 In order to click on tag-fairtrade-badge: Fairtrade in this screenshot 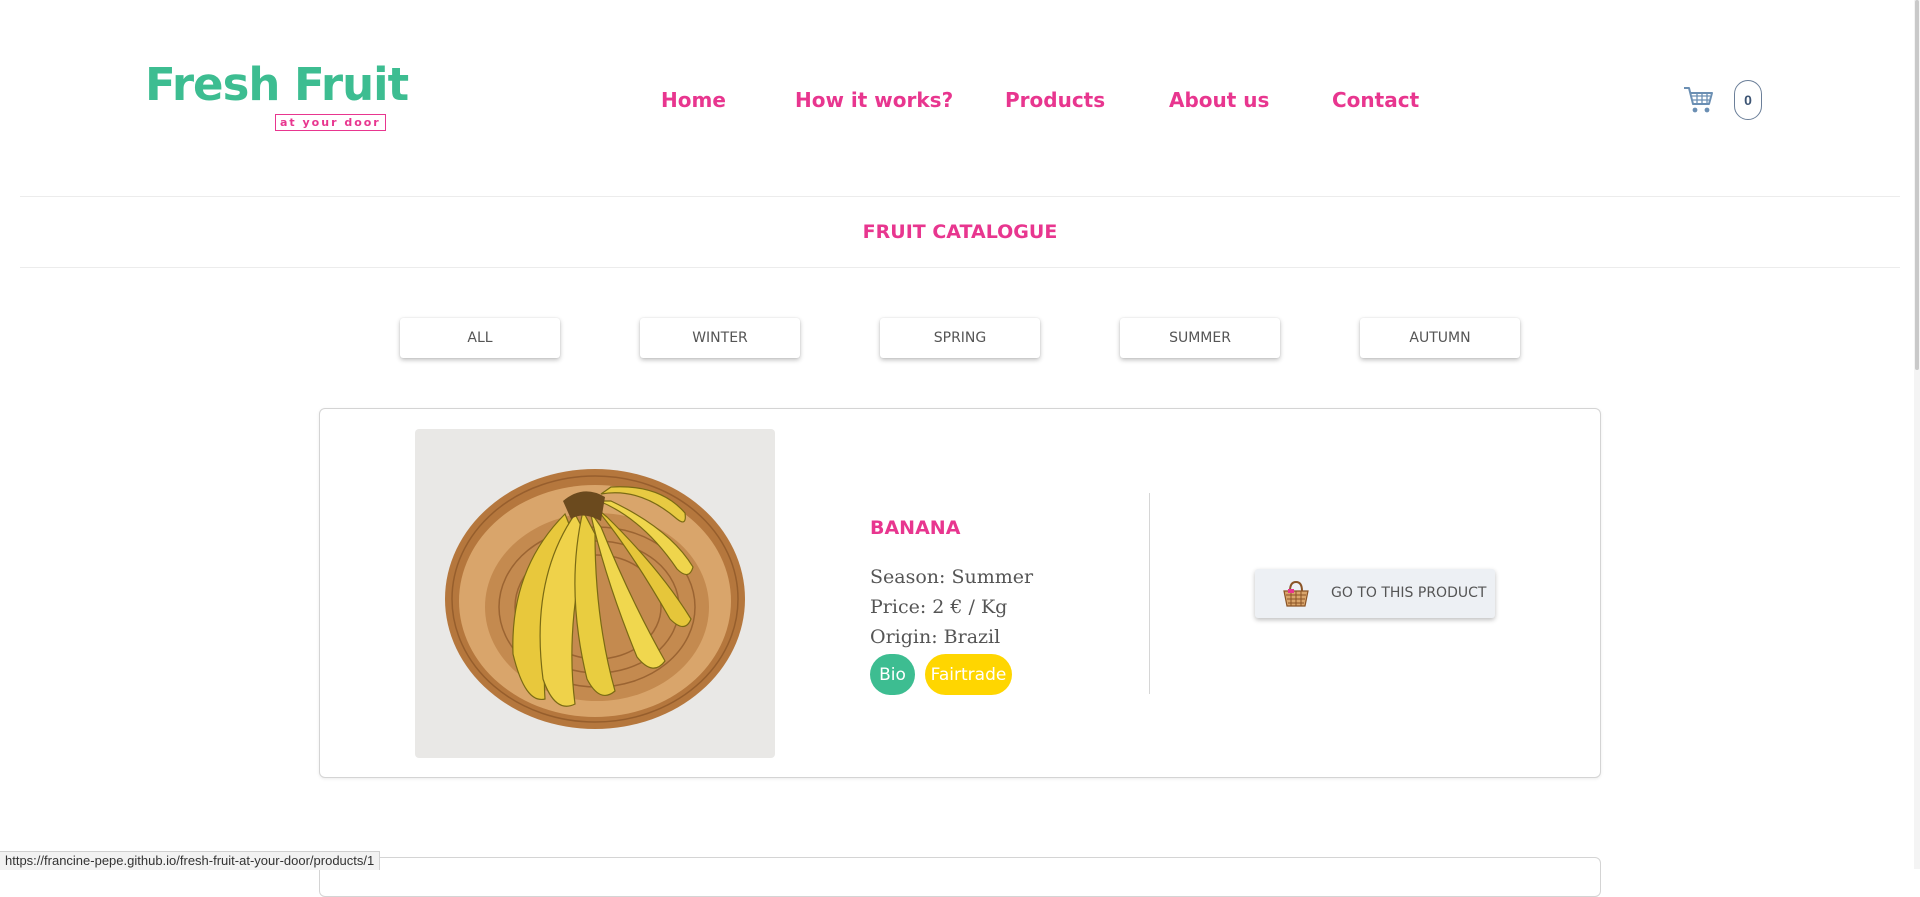, I will do `click(968, 674)`.